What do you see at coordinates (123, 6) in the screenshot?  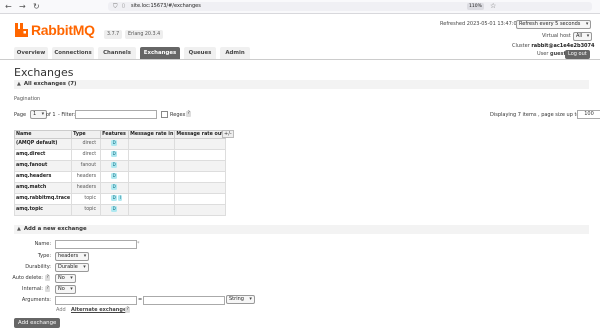 I see `page-icon: ▯` at bounding box center [123, 6].